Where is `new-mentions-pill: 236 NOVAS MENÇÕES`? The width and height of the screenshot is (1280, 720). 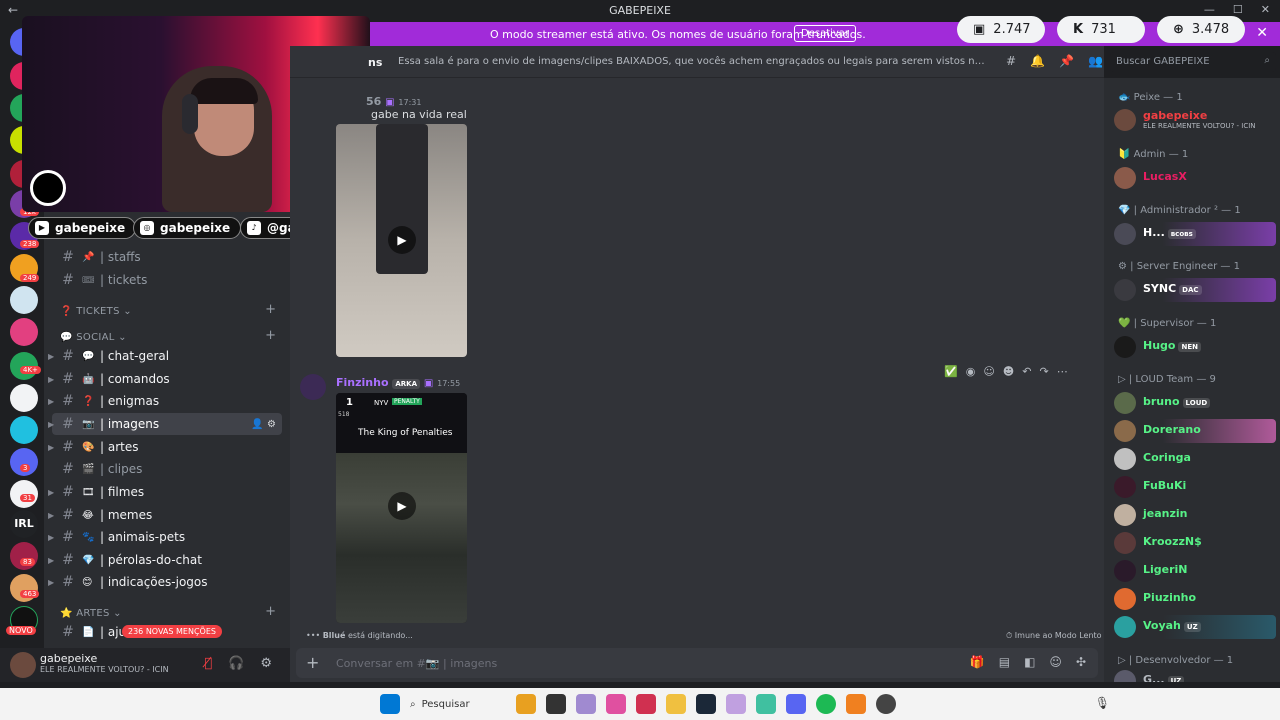 new-mentions-pill: 236 NOVAS MENÇÕES is located at coordinates (172, 631).